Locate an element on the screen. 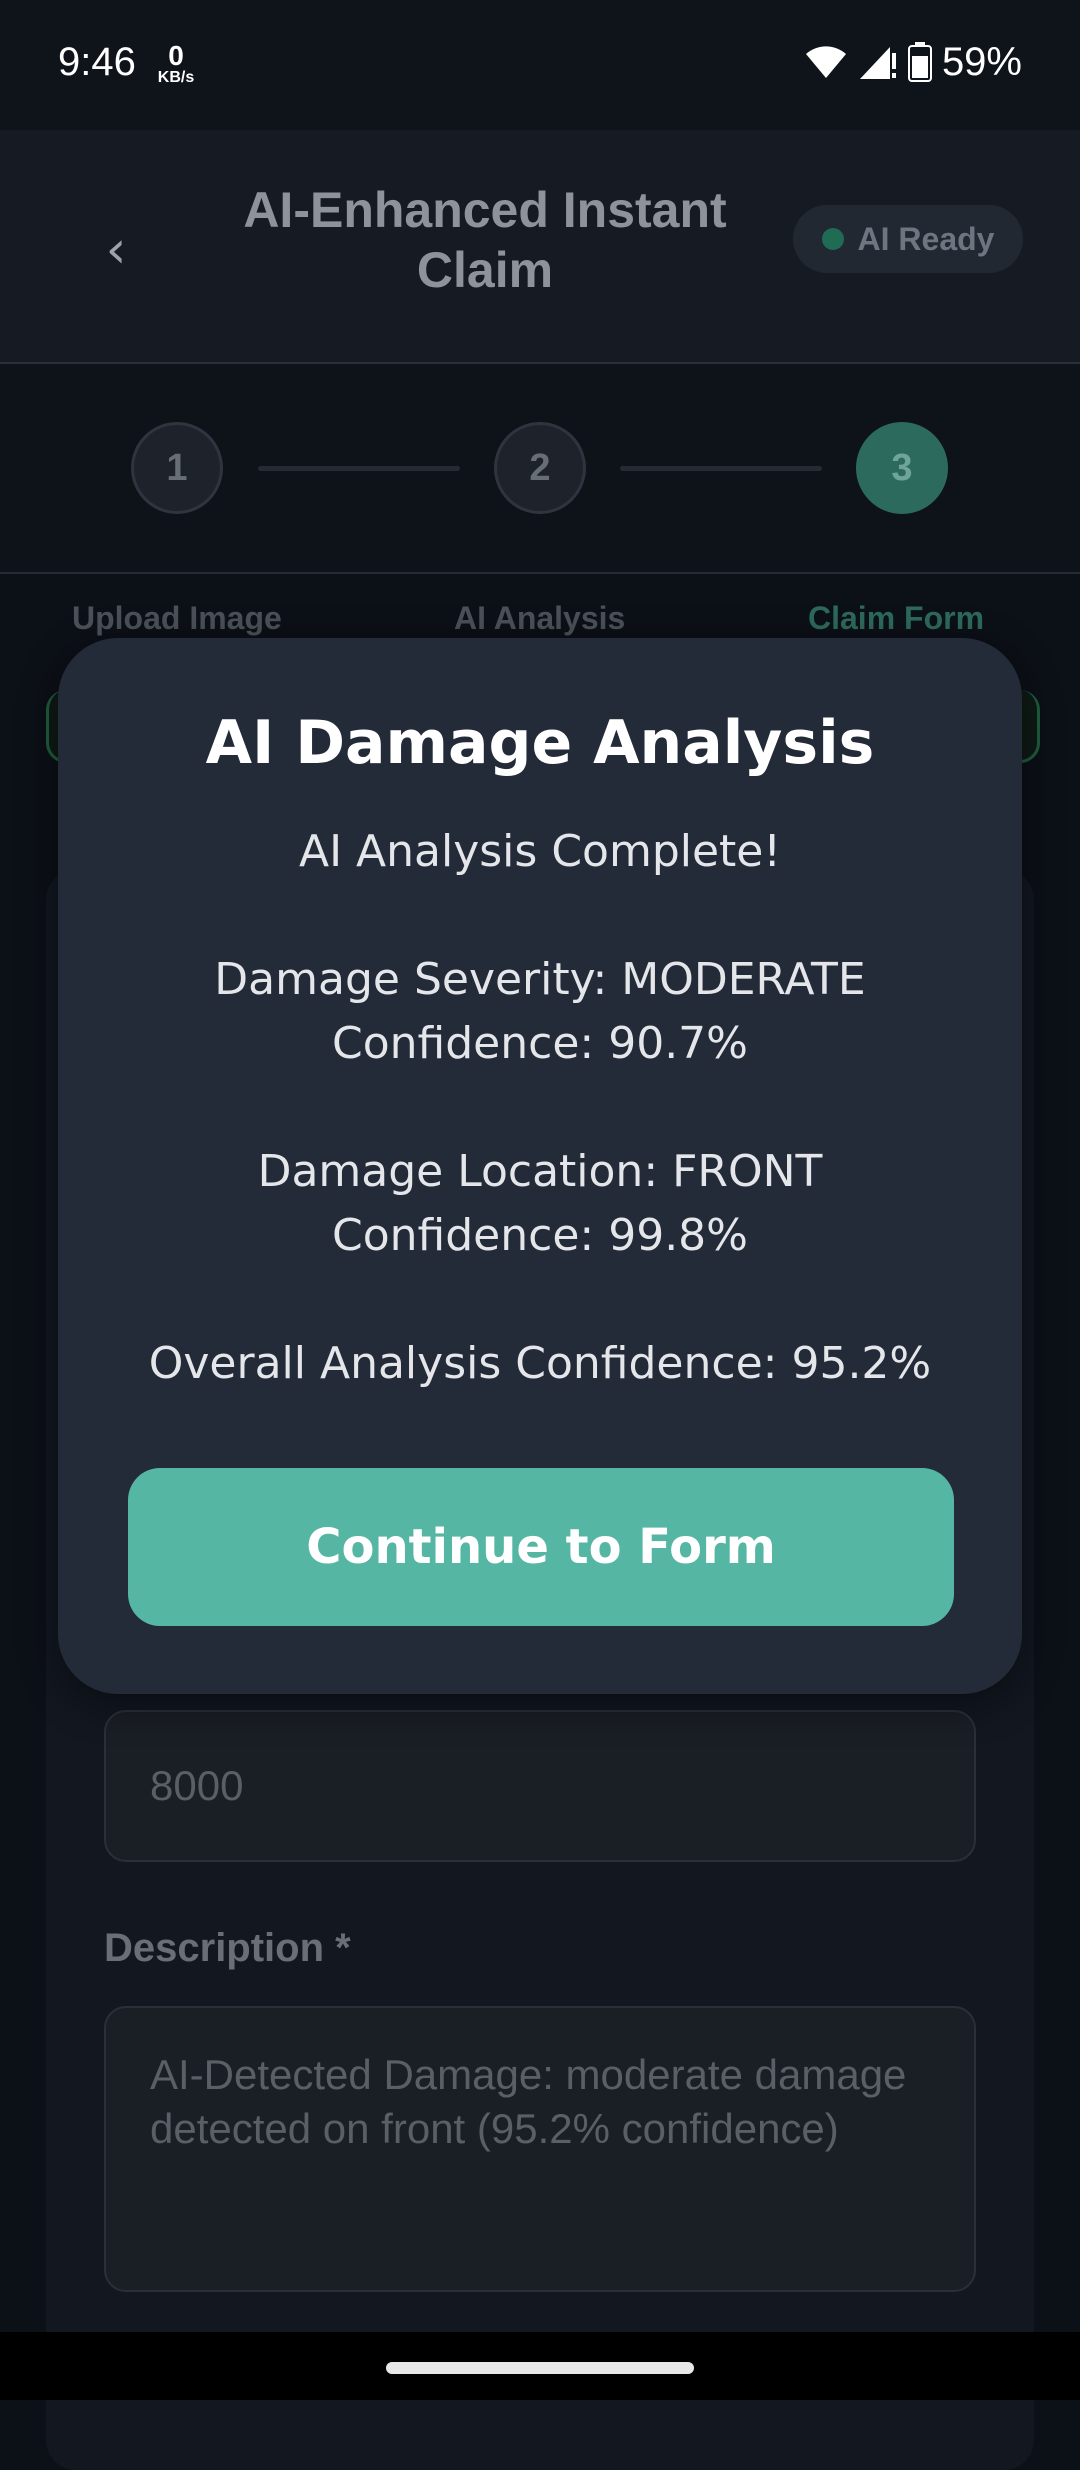 The height and width of the screenshot is (2470, 1080). modal-title: AI Damage Analysis is located at coordinates (540, 743).